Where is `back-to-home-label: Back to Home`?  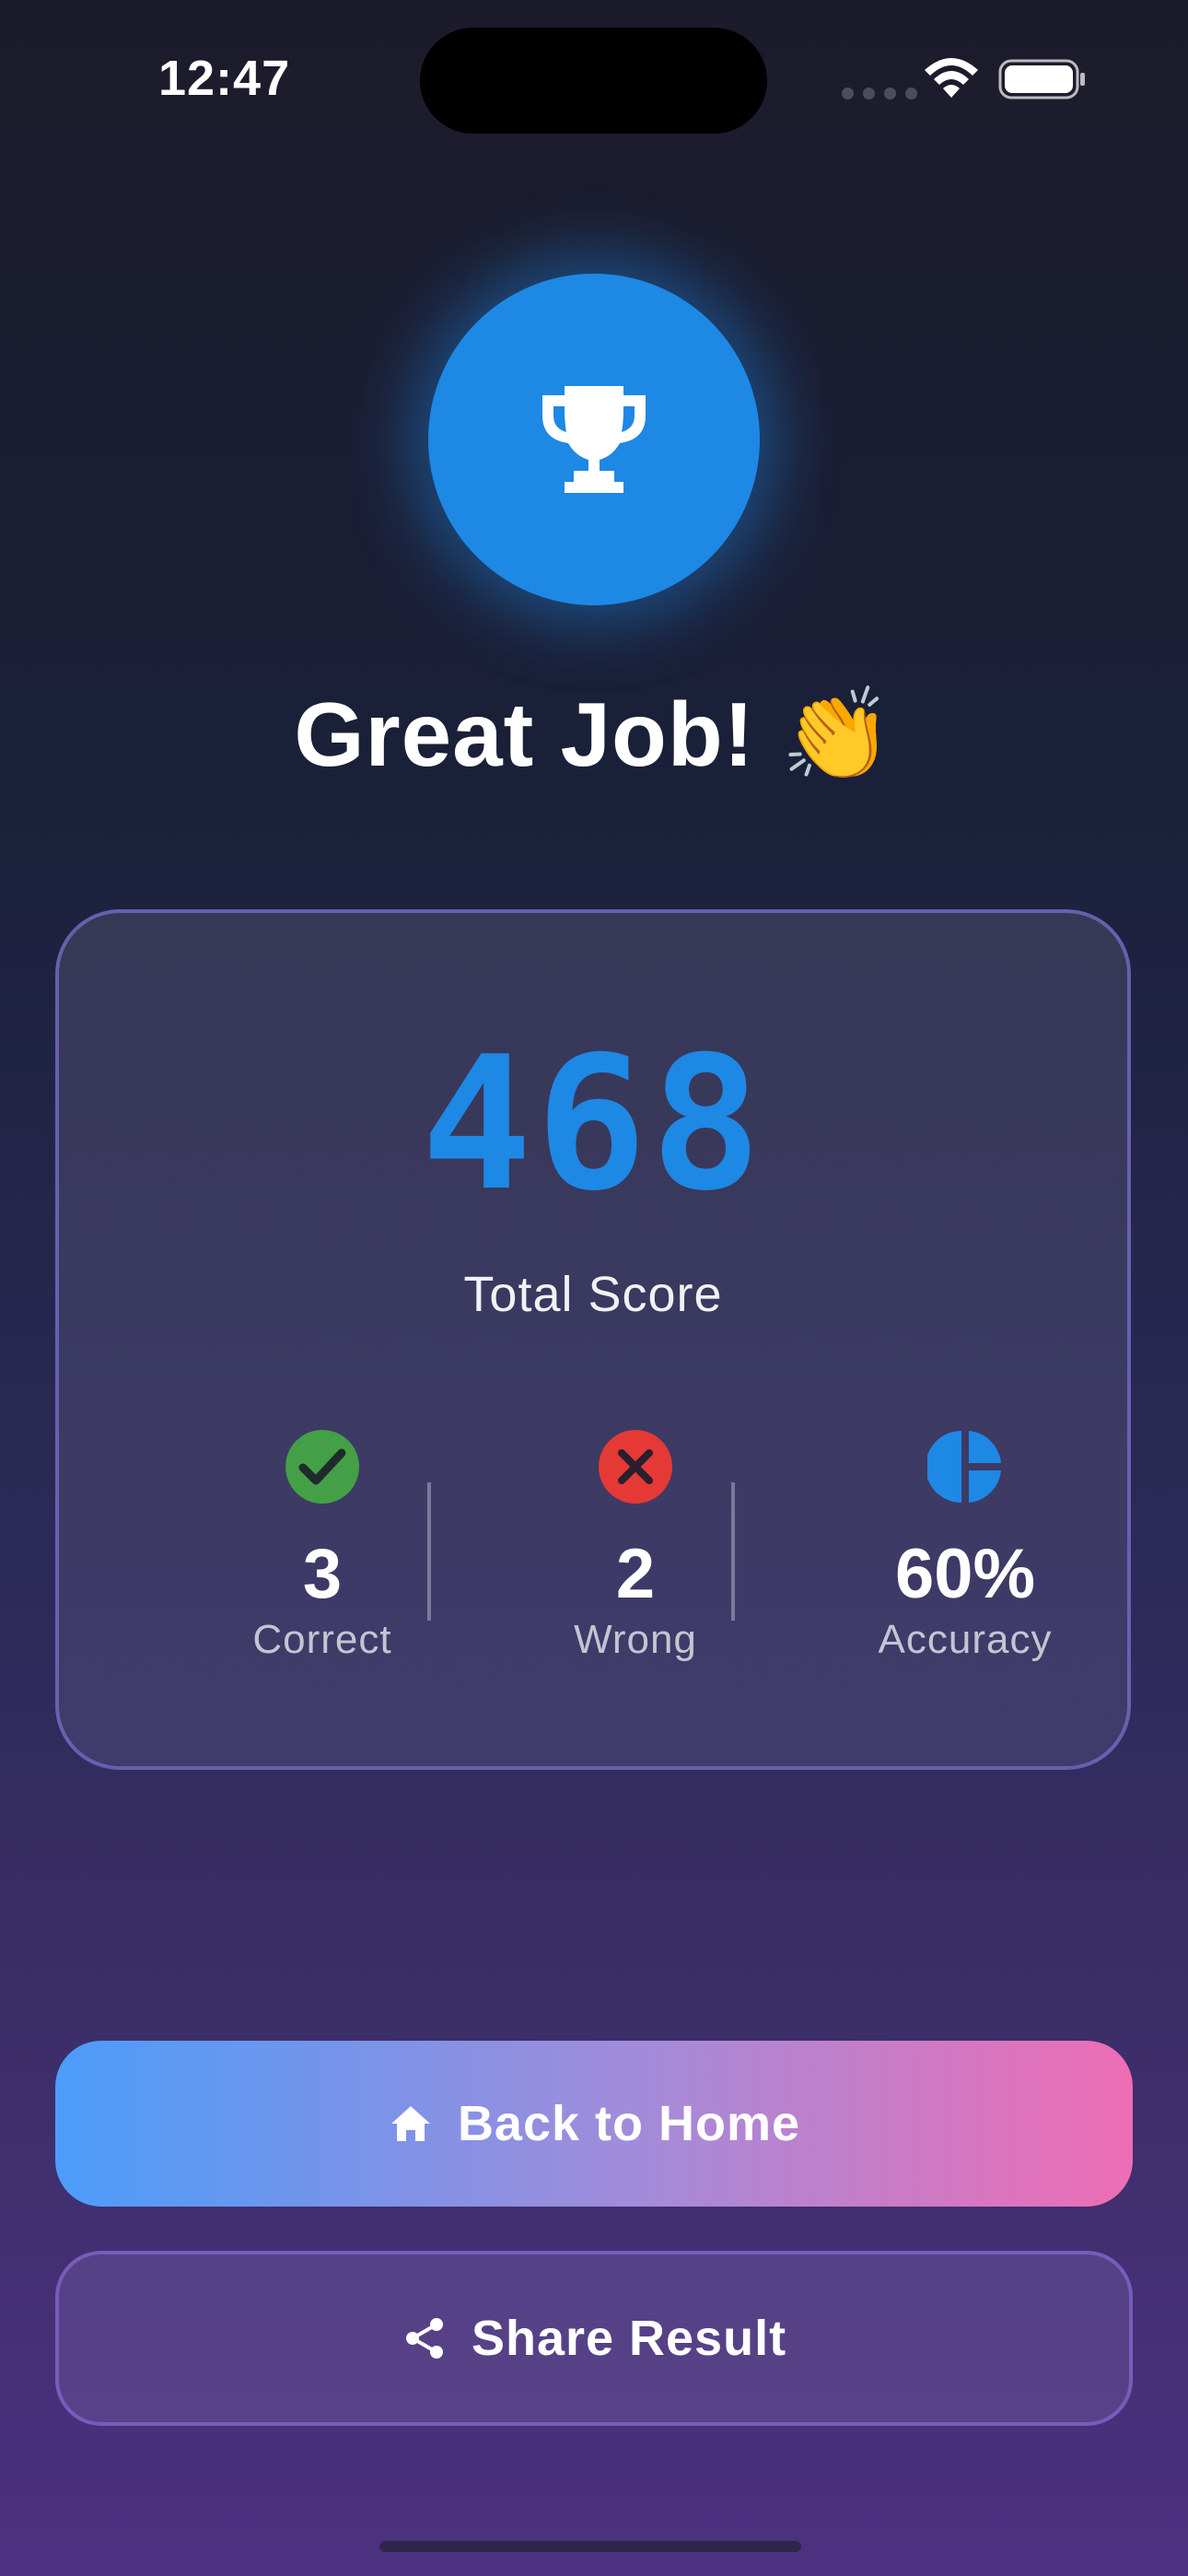 back-to-home-label: Back to Home is located at coordinates (629, 2123).